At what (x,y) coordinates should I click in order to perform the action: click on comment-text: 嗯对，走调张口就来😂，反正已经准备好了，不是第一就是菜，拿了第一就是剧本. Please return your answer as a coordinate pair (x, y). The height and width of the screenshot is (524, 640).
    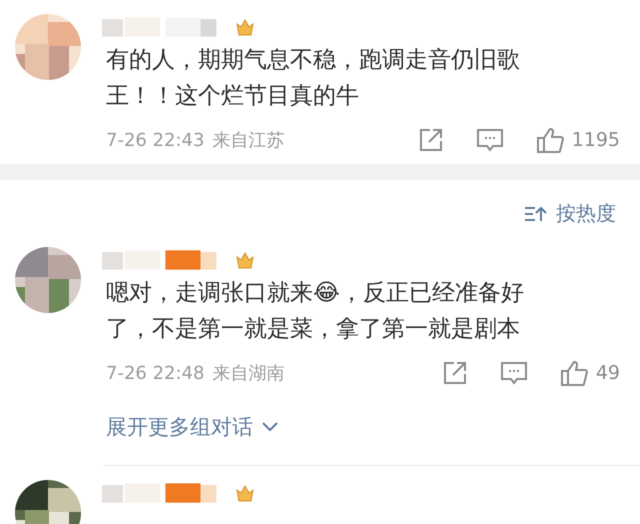
    Looking at the image, I should click on (315, 311).